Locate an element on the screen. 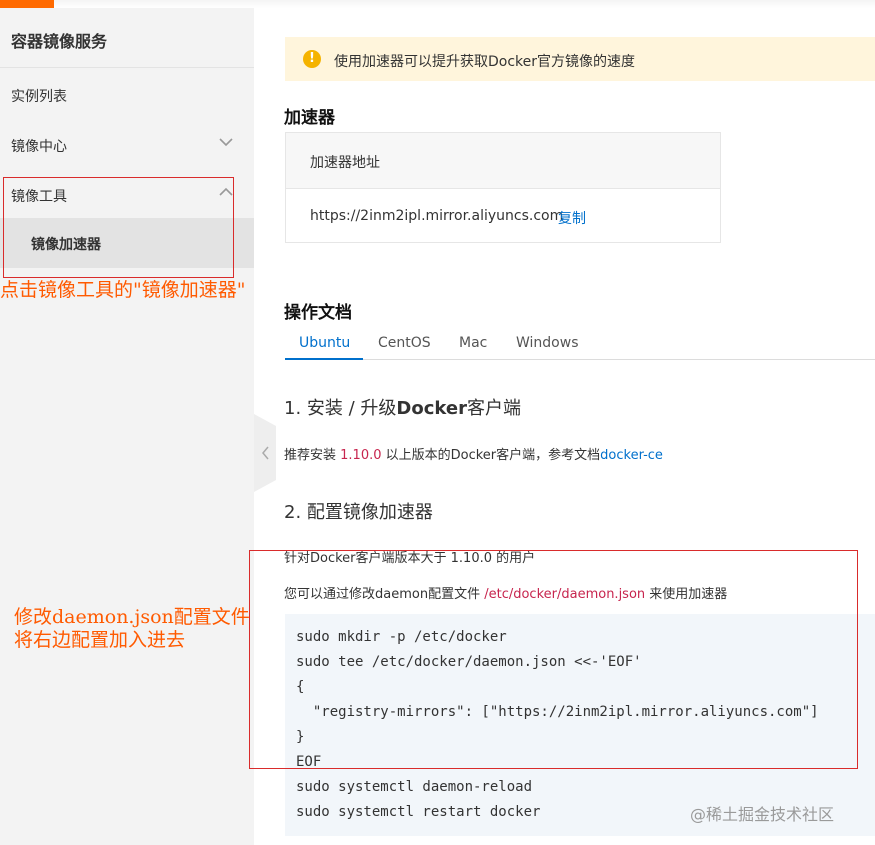 The width and height of the screenshot is (875, 845). column-header: 加速器地址 is located at coordinates (345, 163).